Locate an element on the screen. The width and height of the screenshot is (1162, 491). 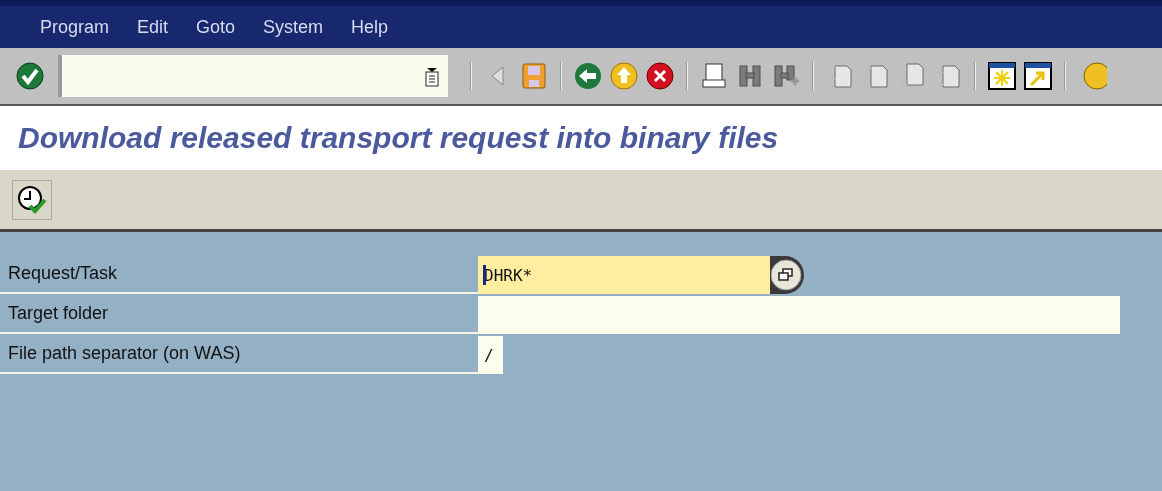
back-icon is located at coordinates (588, 76).